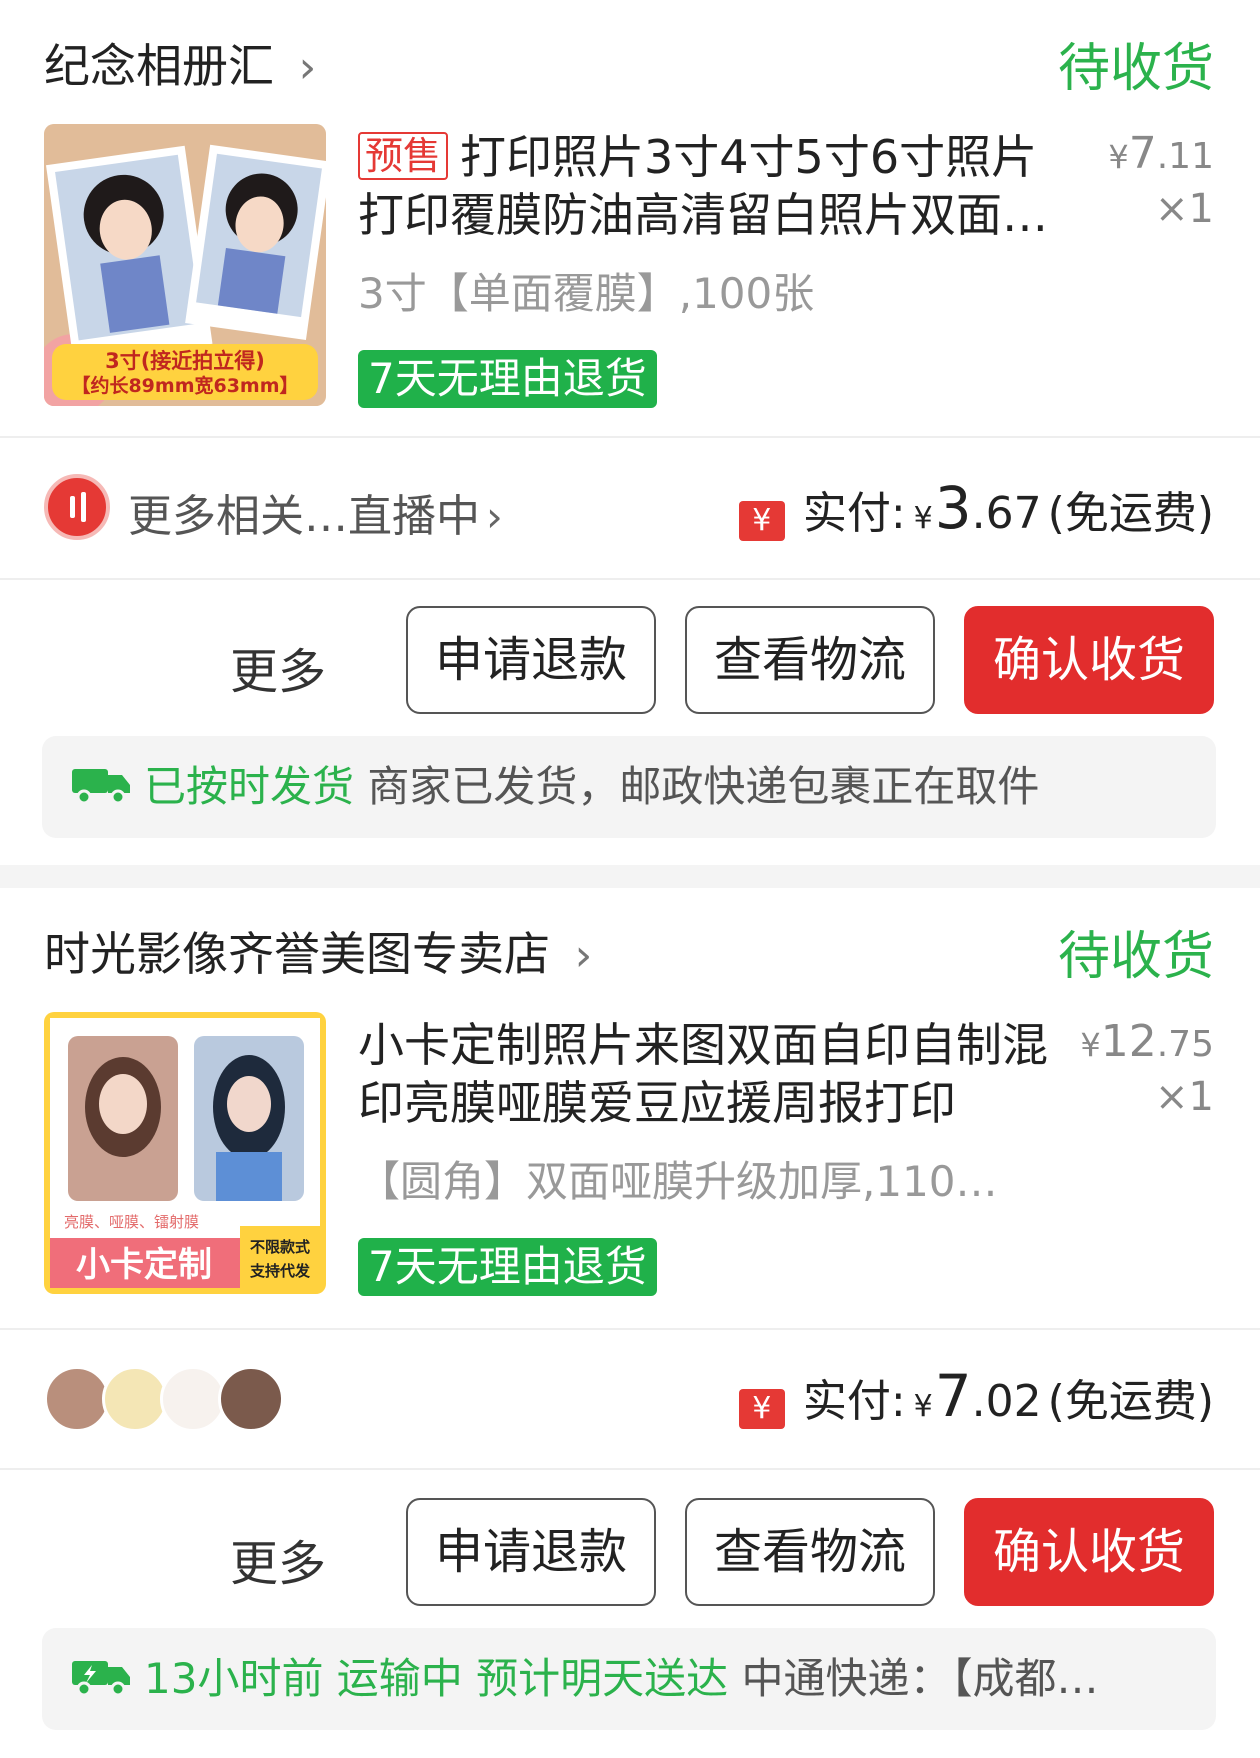  I want to click on shop-link: 纪念相册汇 ›, so click(180, 63).